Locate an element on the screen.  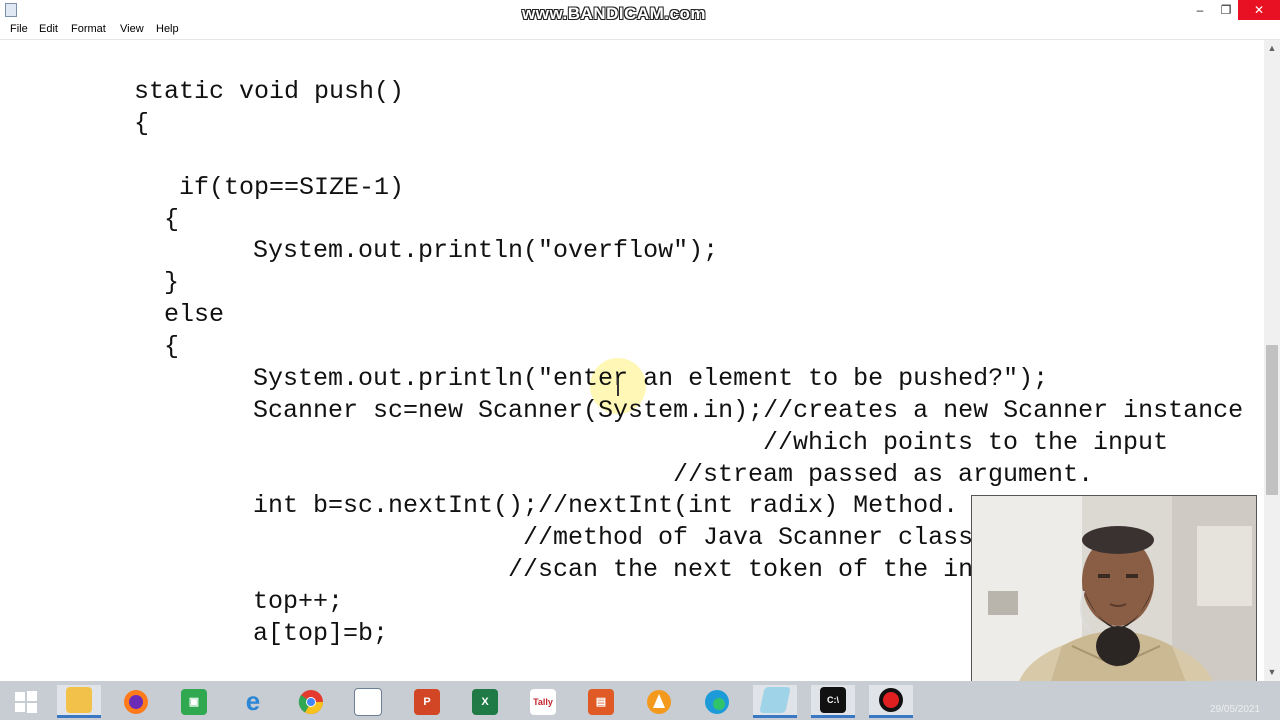
title-bar: www.BANDICAM.com – ❐ ✕ is located at coordinates (640, 11).